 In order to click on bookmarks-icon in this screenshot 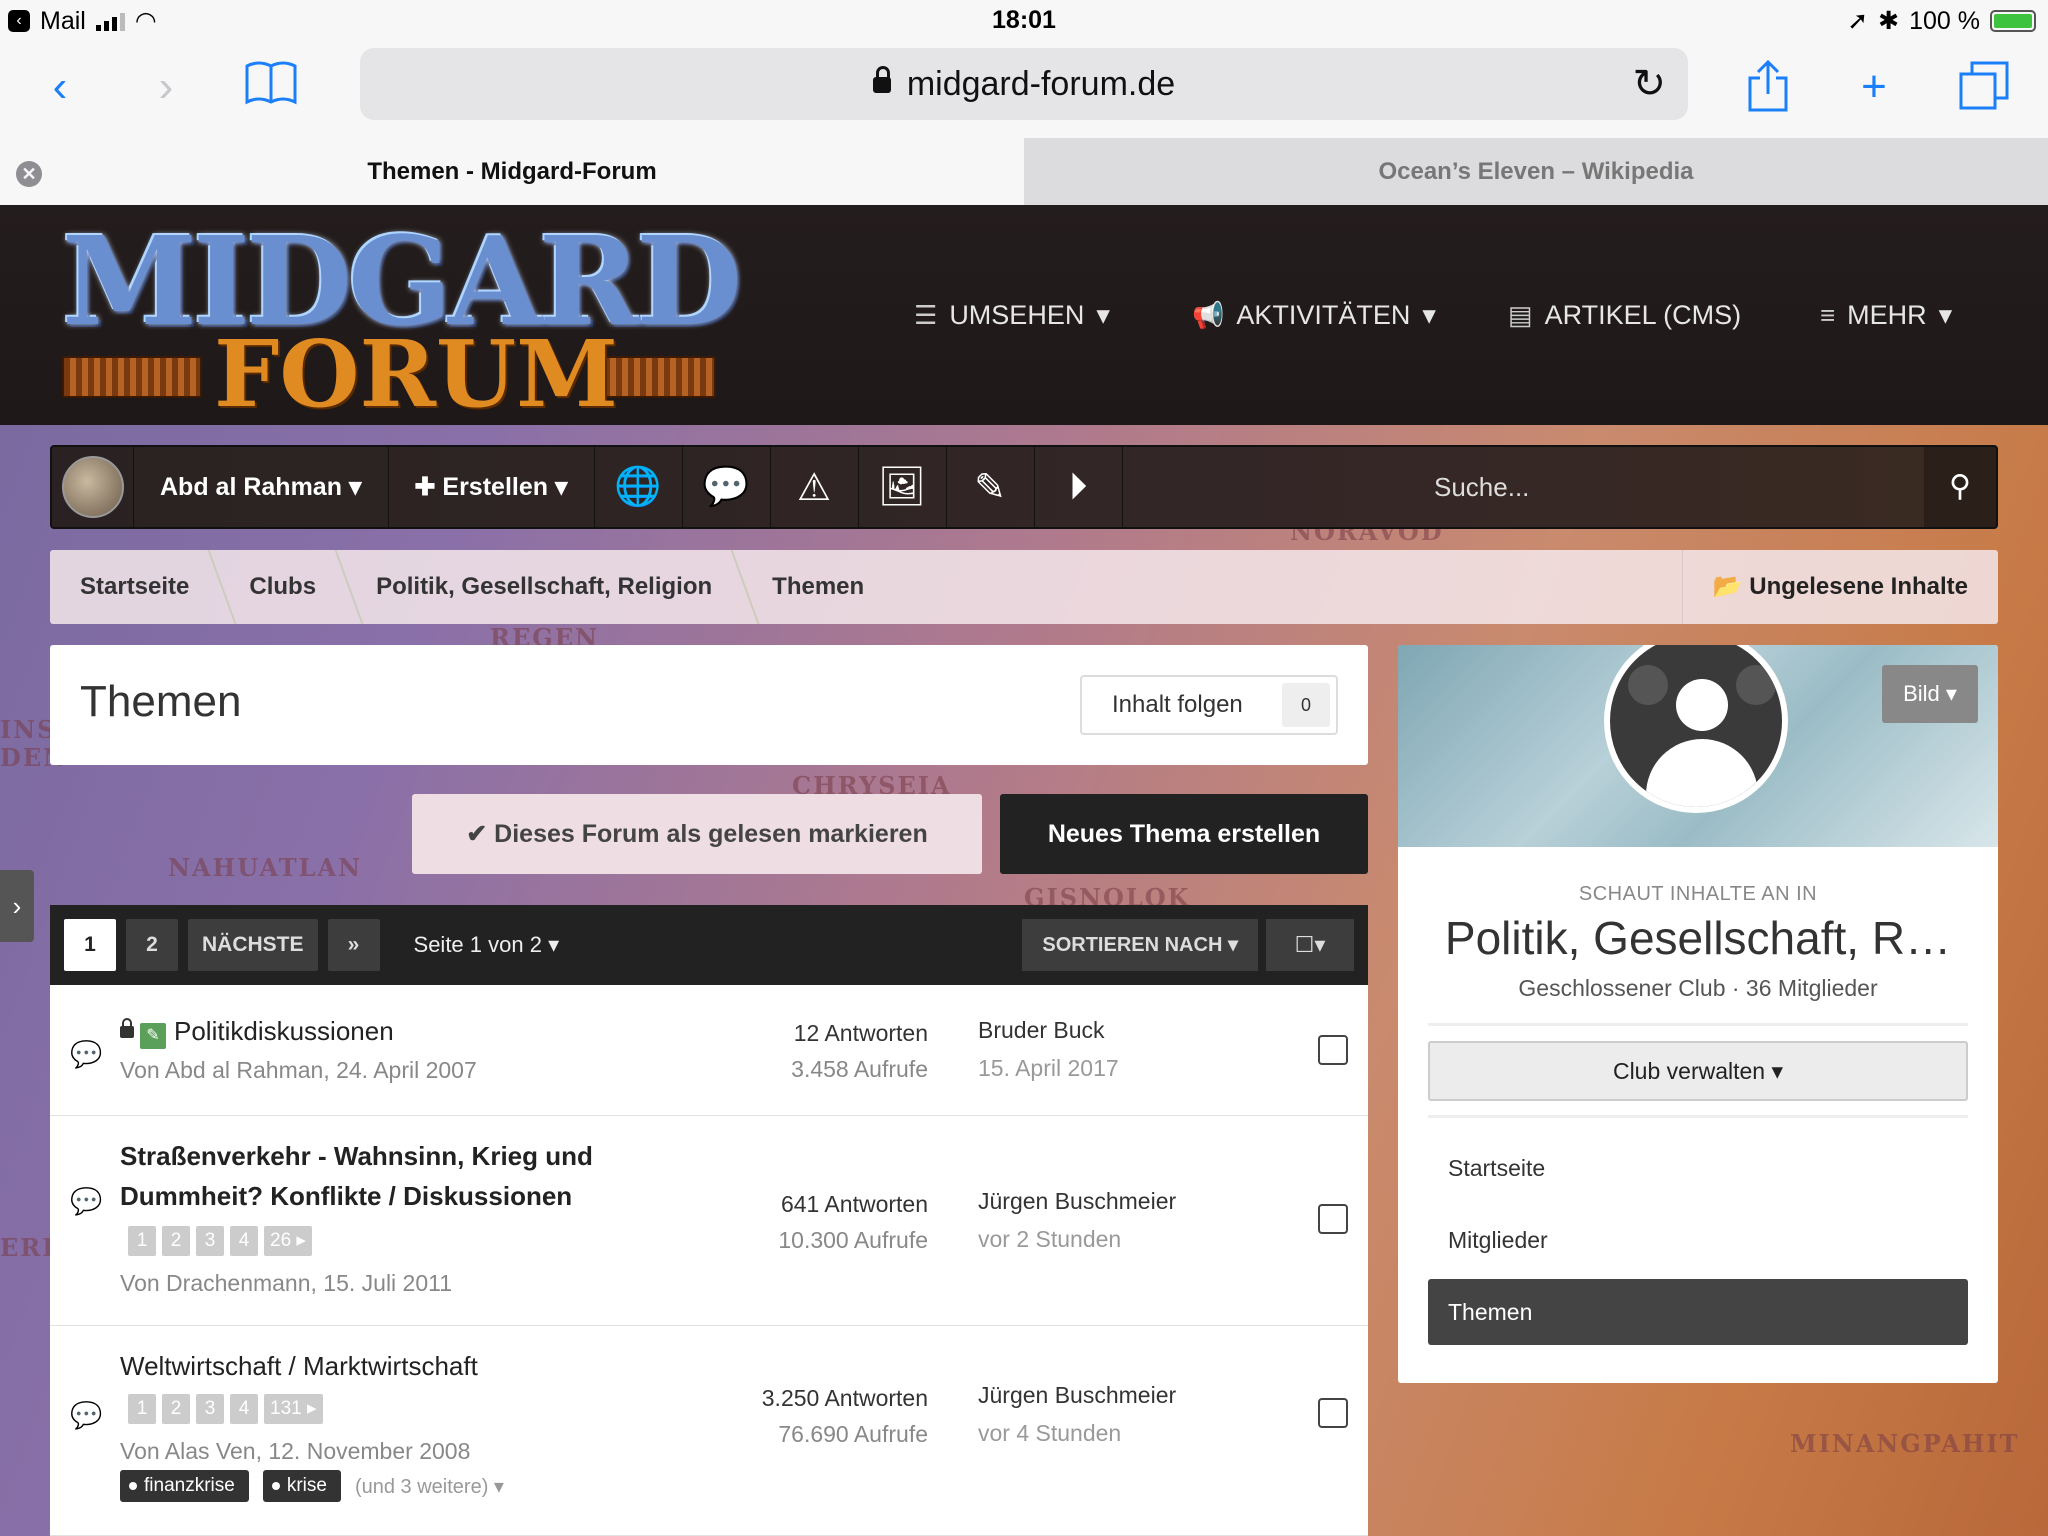, I will do `click(271, 87)`.